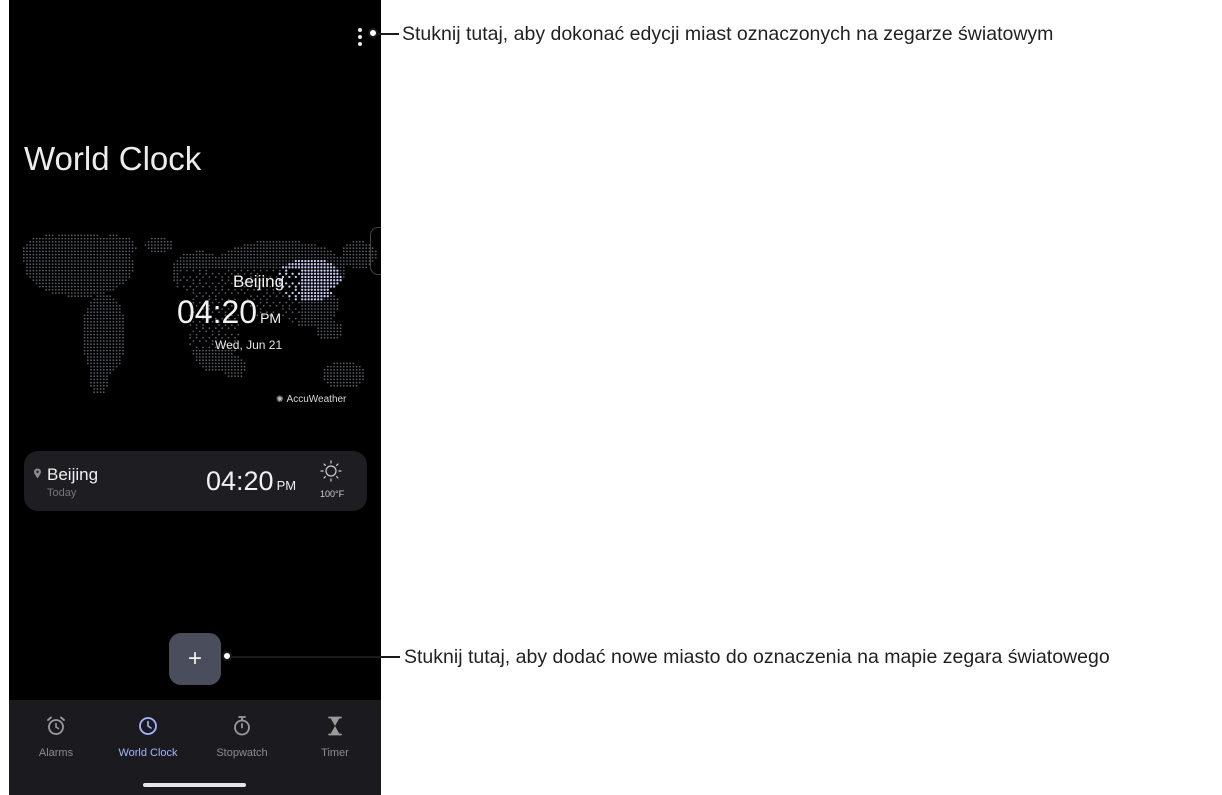 This screenshot has width=1222, height=795. What do you see at coordinates (148, 737) in the screenshot?
I see `nav-item-world-clock: World Clock` at bounding box center [148, 737].